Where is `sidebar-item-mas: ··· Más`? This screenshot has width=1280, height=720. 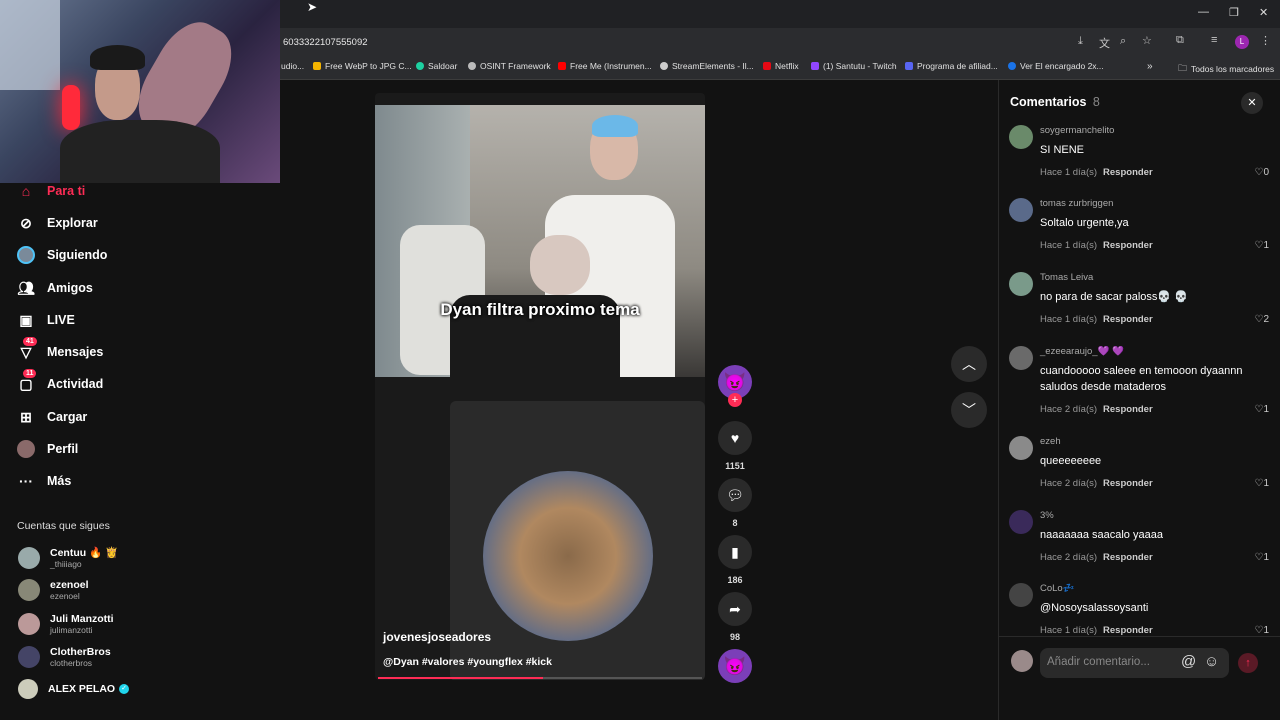 sidebar-item-mas: ··· Más is located at coordinates (44, 481).